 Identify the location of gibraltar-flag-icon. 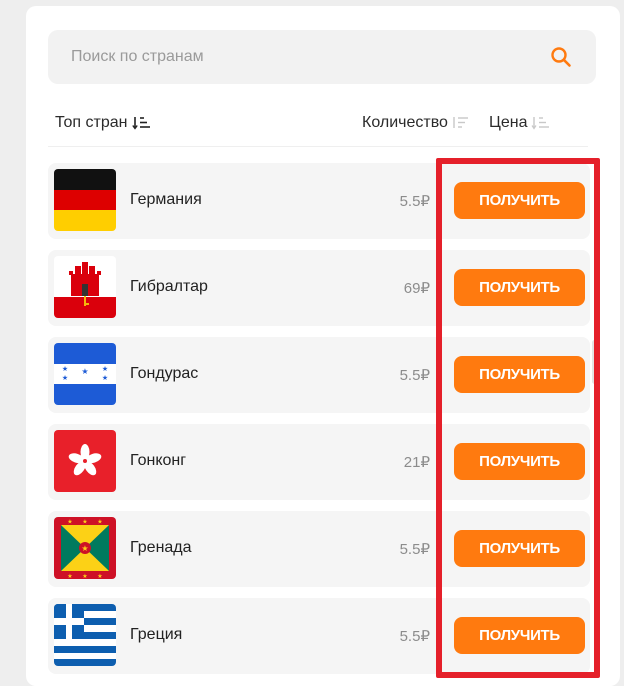
(85, 287).